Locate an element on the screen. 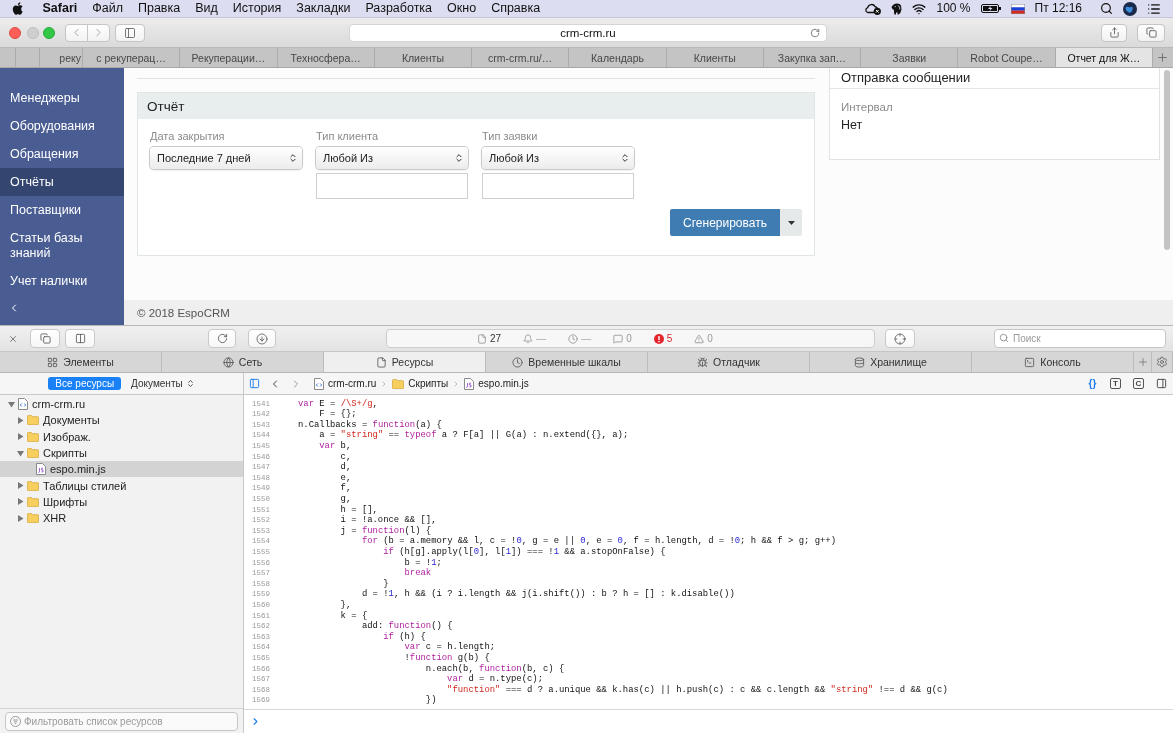 The width and height of the screenshot is (1173, 733). tree-item: Таблицы стилей is located at coordinates (121, 485).